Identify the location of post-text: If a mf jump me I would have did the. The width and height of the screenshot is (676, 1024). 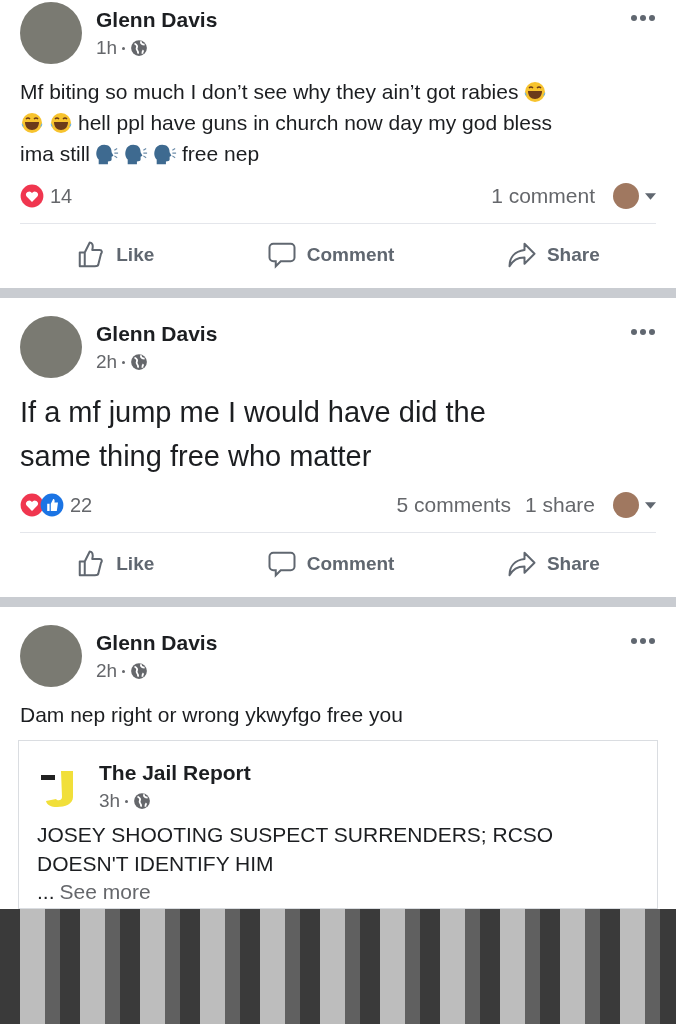
(253, 412).